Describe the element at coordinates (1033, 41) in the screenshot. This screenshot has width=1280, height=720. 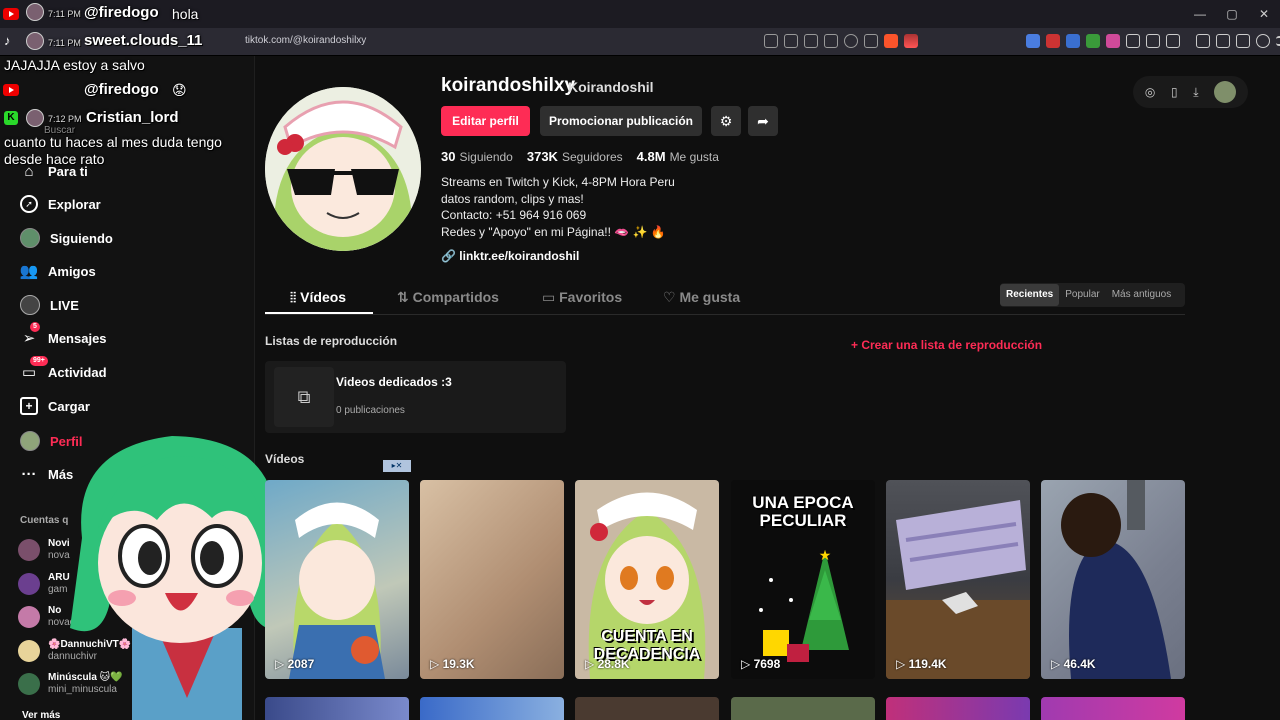
I see `ext-translate-icon` at that location.